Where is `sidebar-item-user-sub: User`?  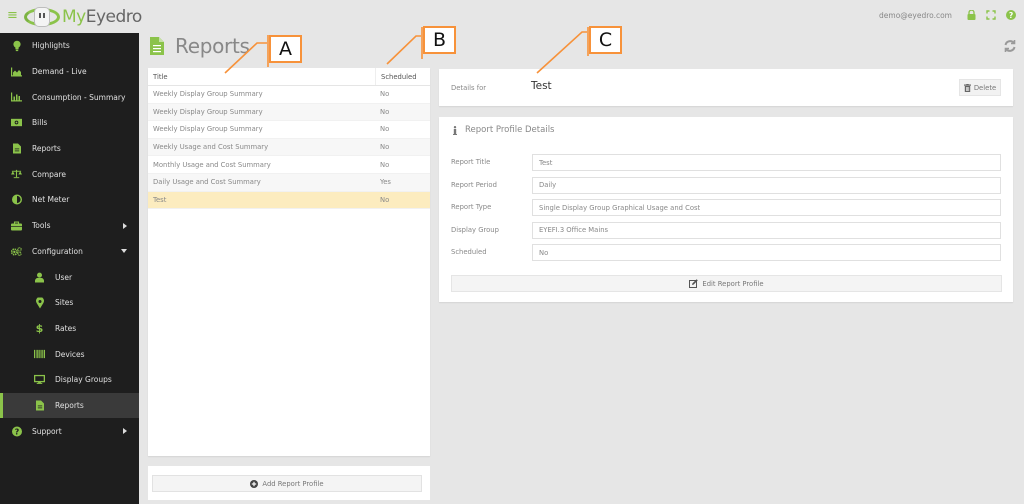
sidebar-item-user-sub: User is located at coordinates (69, 277).